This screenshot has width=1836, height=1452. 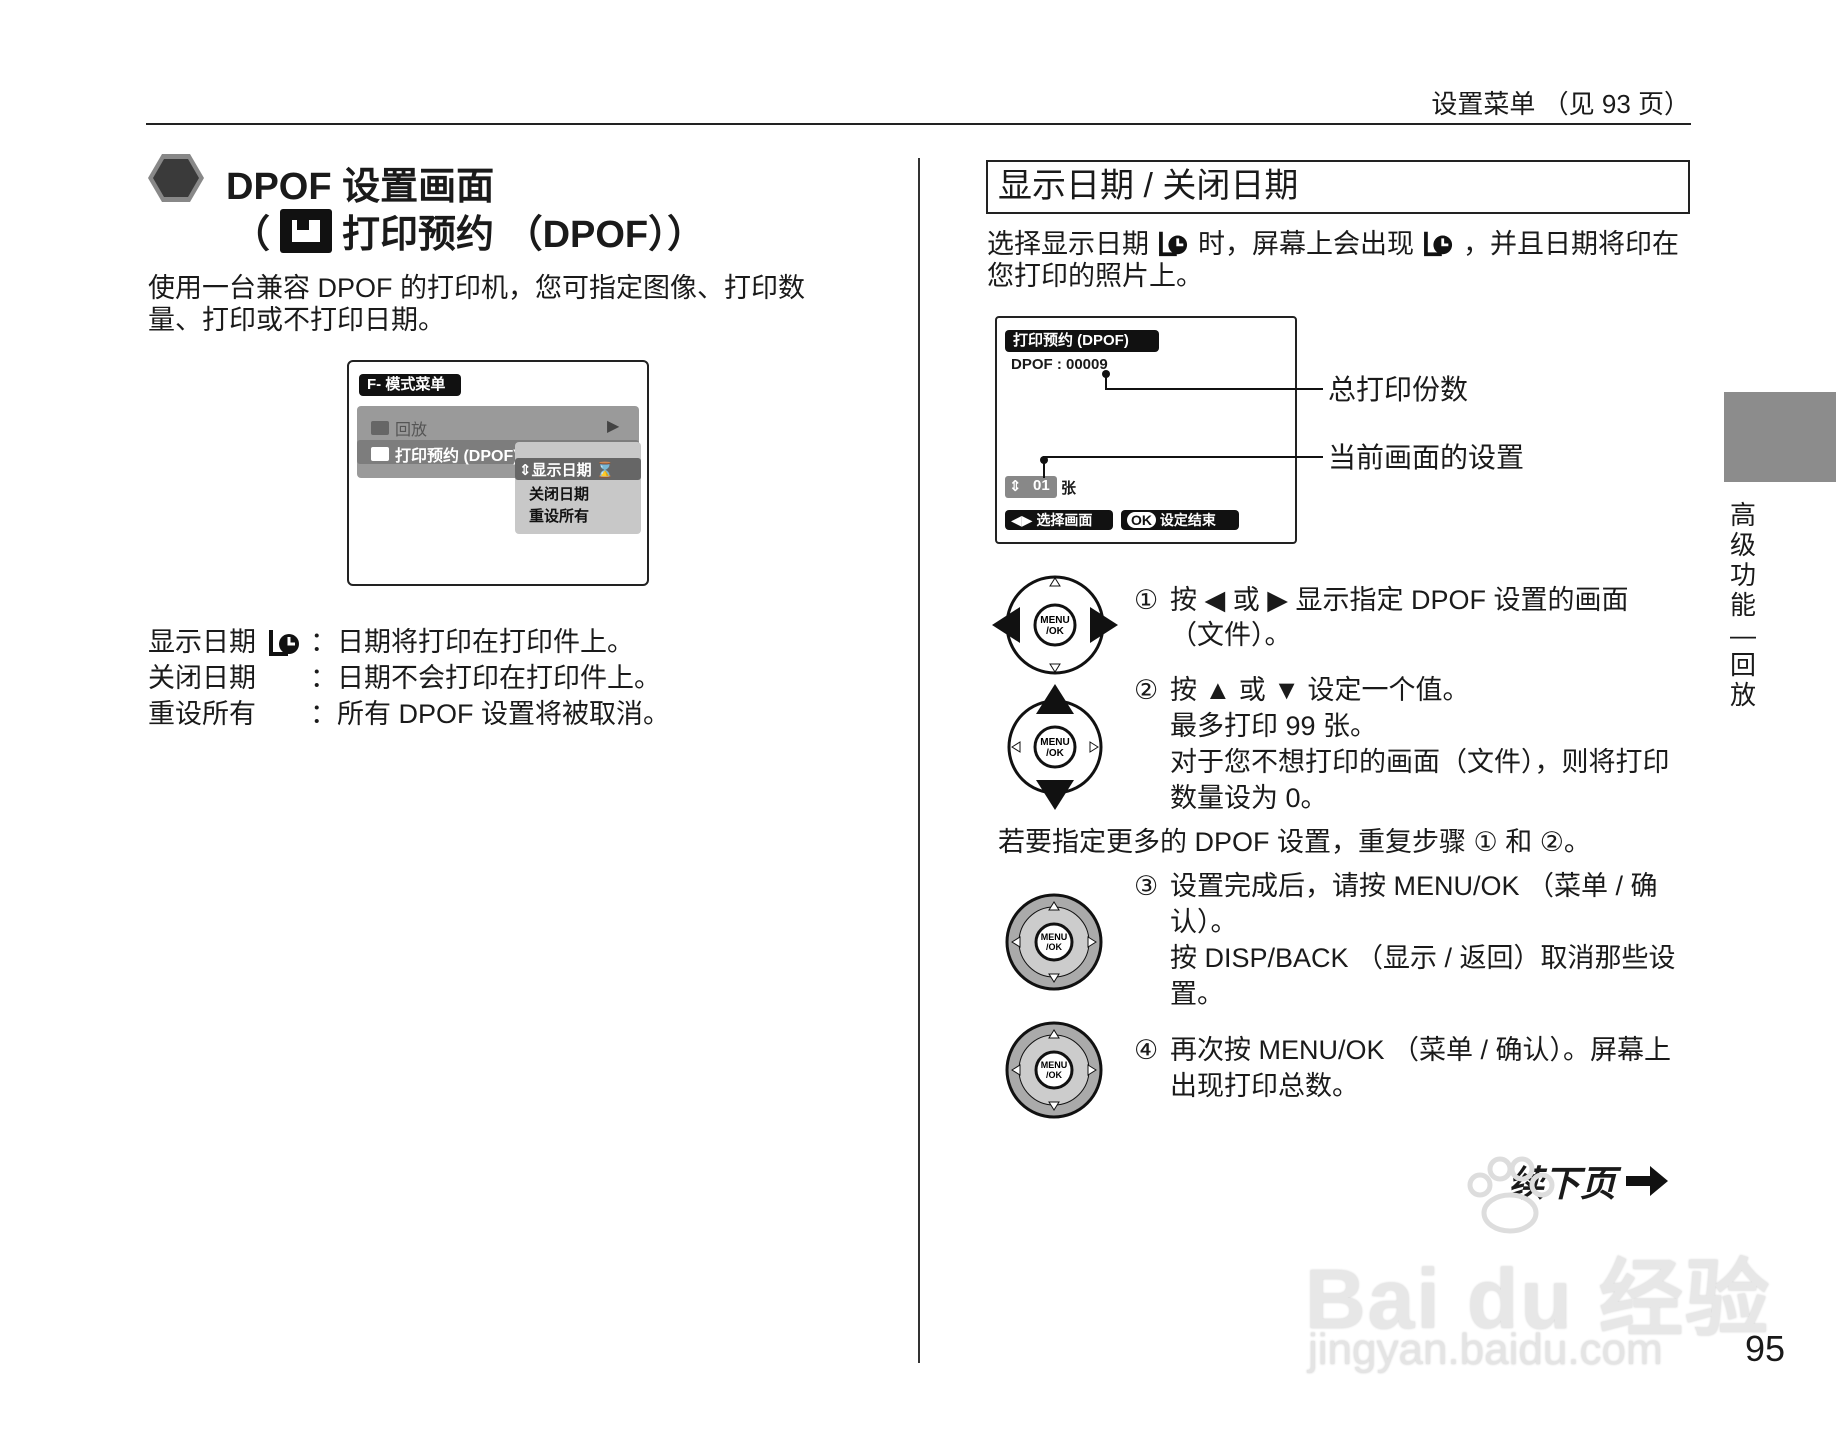 What do you see at coordinates (559, 494) in the screenshot?
I see `opt-date-off: 关闭日期` at bounding box center [559, 494].